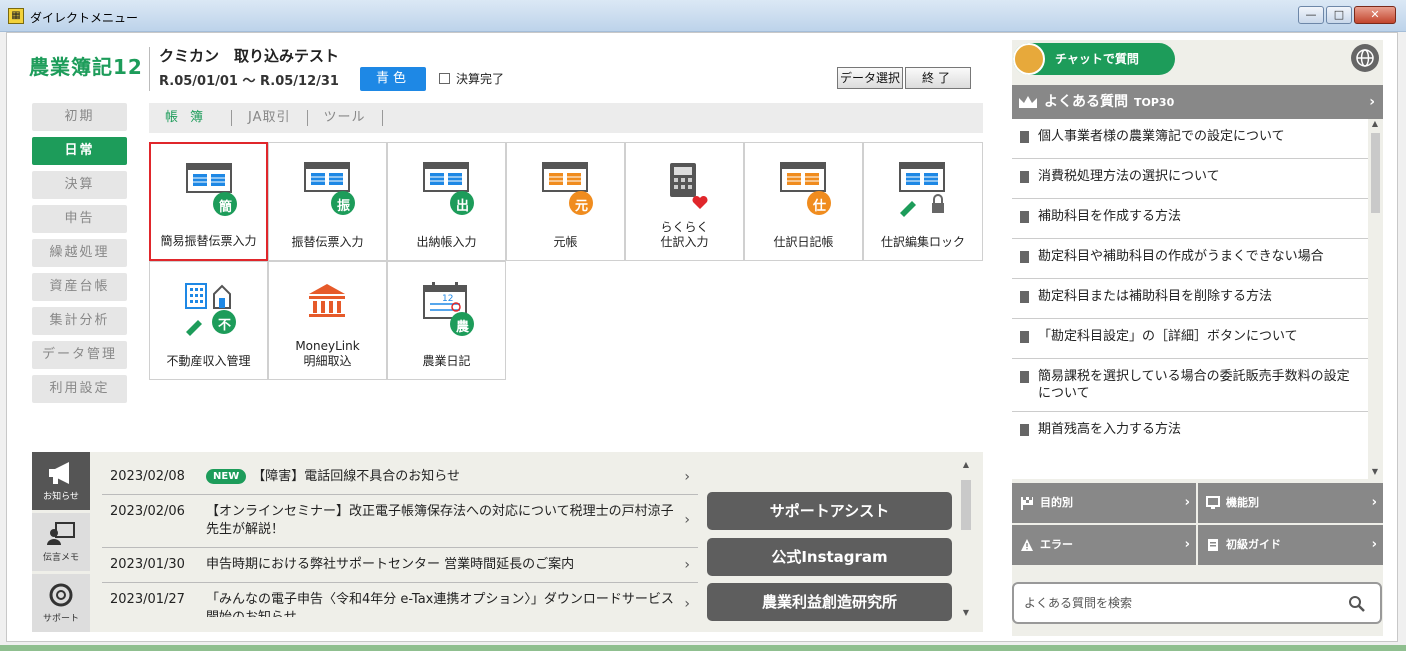 This screenshot has height=651, width=1406. What do you see at coordinates (1190, 139) in the screenshot?
I see `faq-item: 個人事業者様の農業簿記での設定について` at bounding box center [1190, 139].